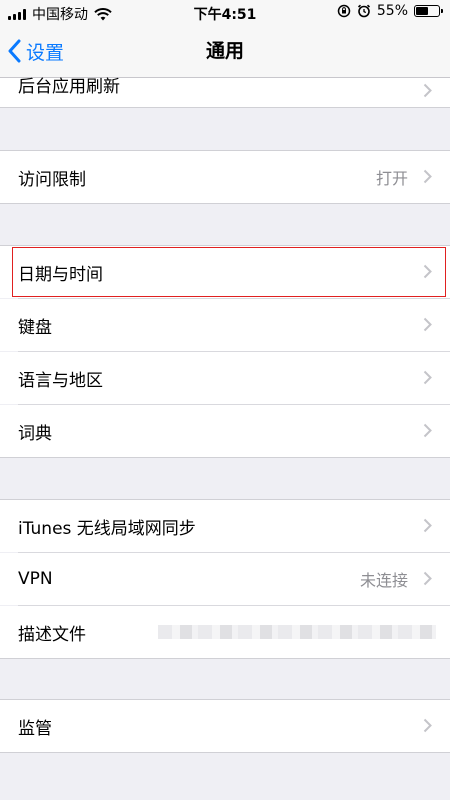 This screenshot has width=450, height=800. I want to click on redacted-value, so click(297, 632).